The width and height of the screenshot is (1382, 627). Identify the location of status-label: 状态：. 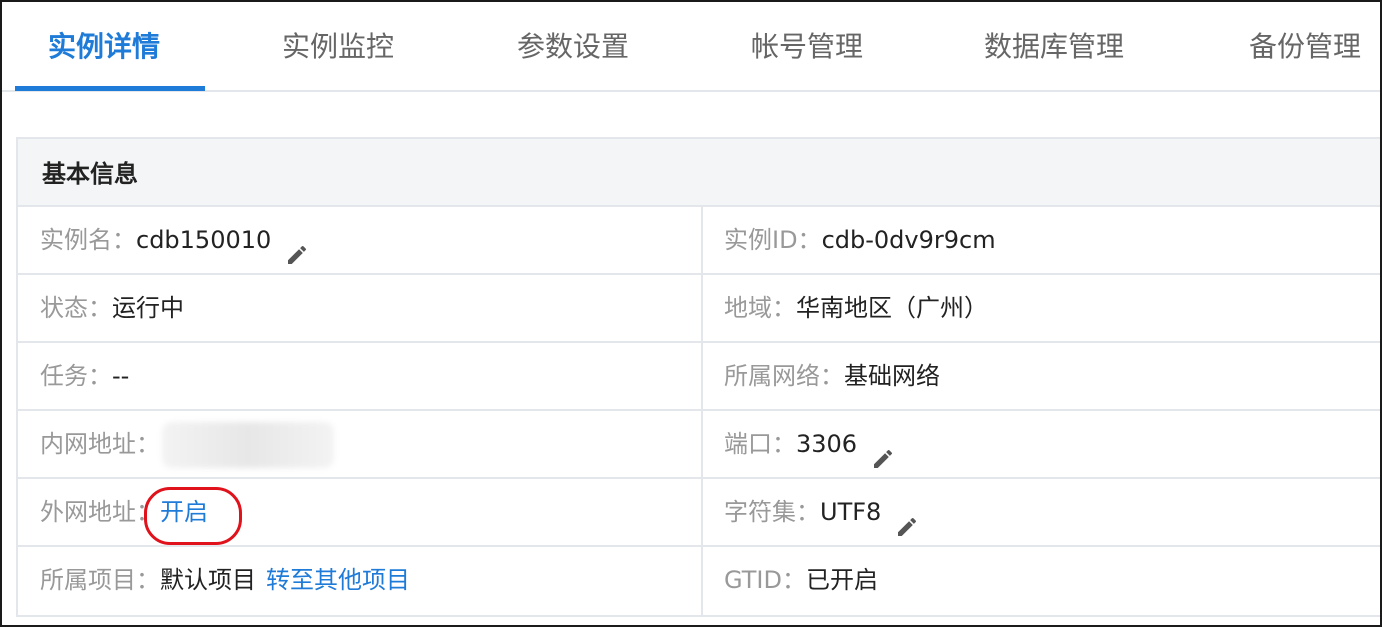
(76, 308).